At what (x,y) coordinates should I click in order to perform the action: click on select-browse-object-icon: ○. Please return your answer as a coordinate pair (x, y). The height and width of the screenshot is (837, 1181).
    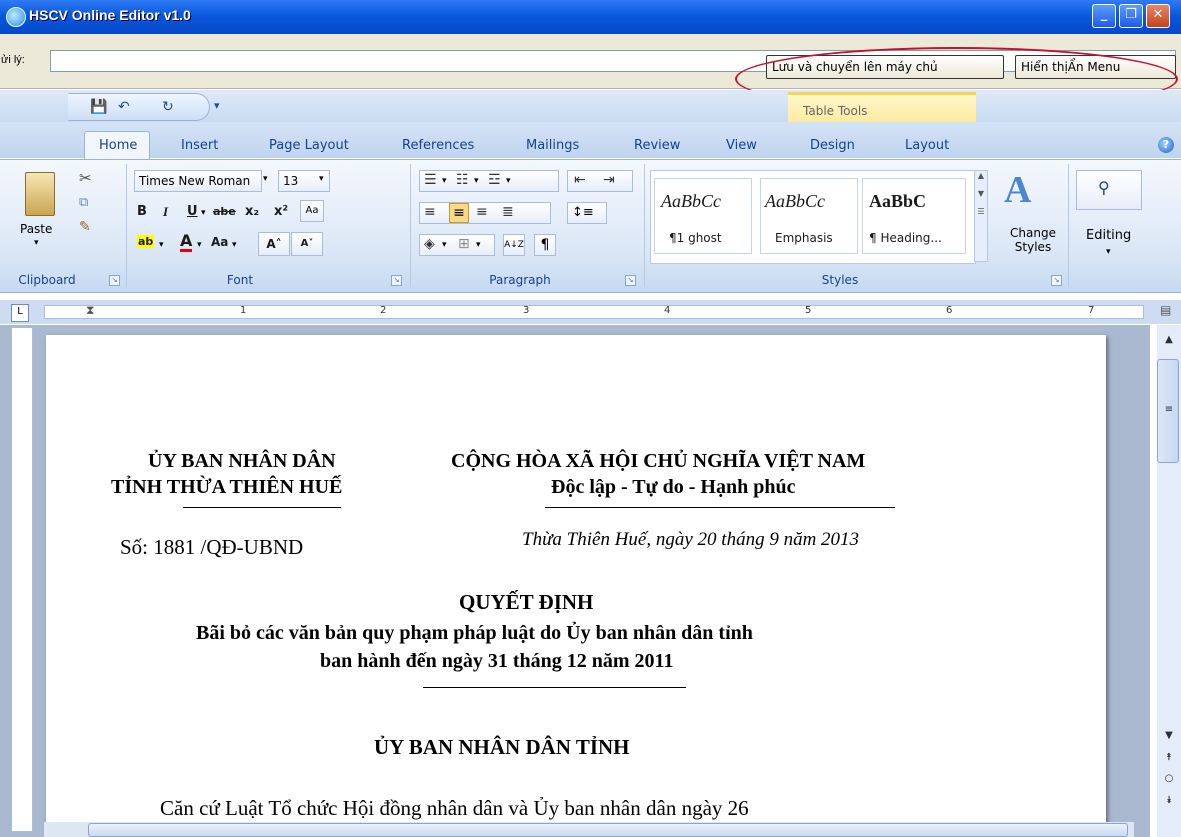
    Looking at the image, I should click on (1169, 778).